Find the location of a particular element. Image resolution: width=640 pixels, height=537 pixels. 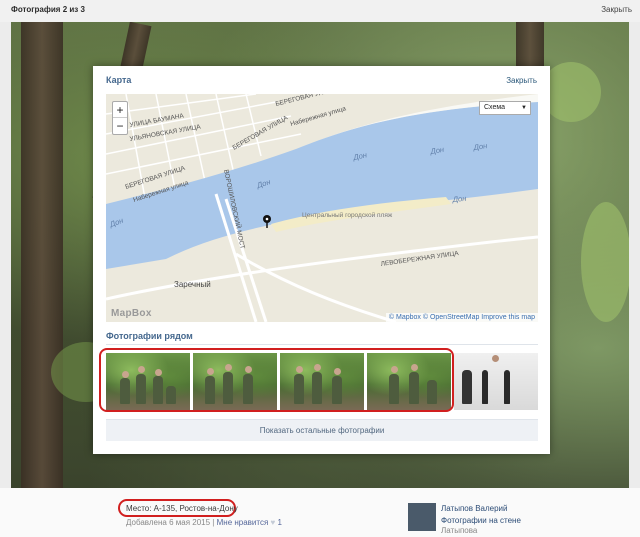

nearby-photos-strip is located at coordinates (322, 381).